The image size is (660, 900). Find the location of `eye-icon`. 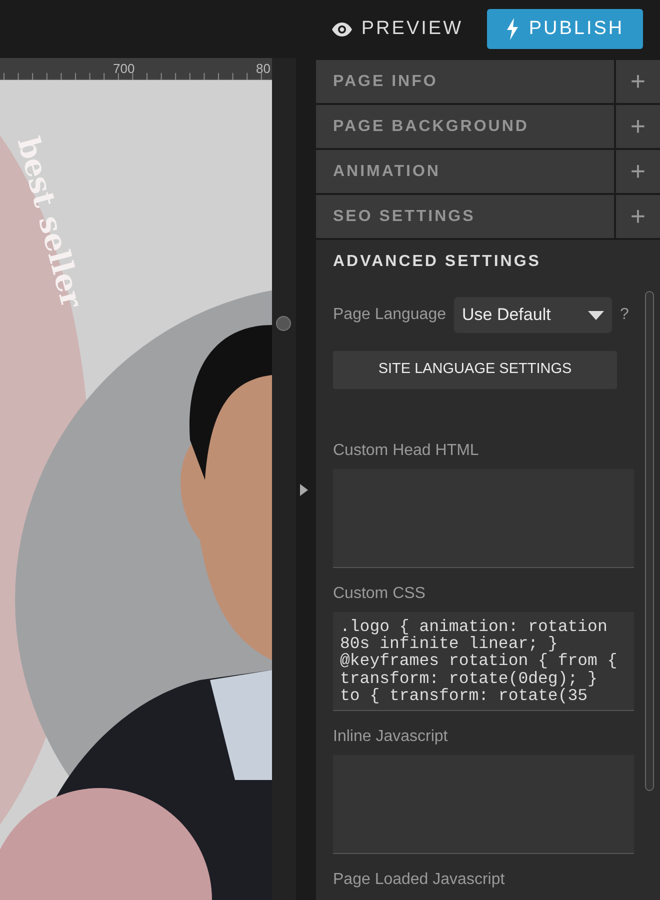

eye-icon is located at coordinates (342, 29).